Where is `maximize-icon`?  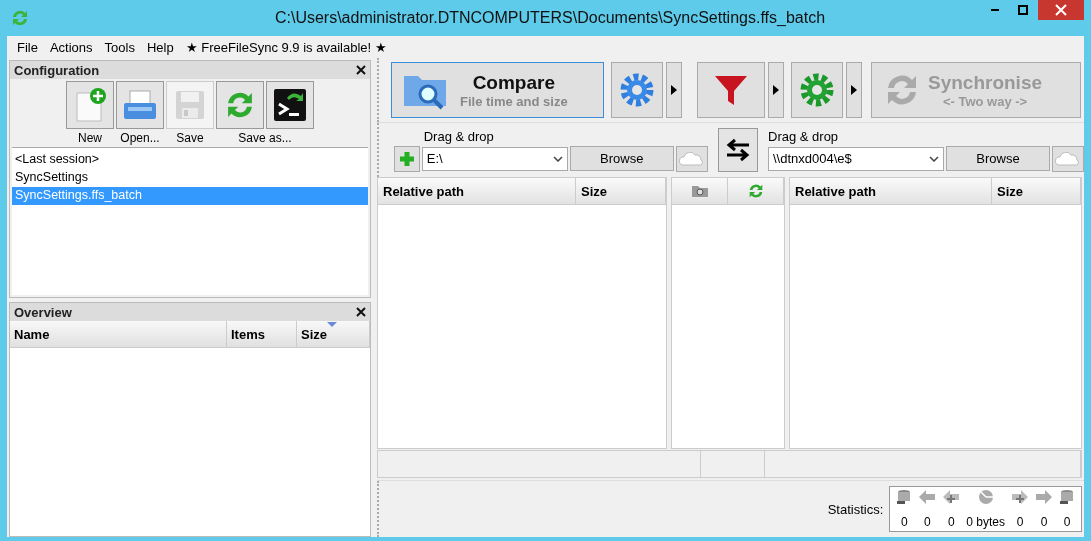 maximize-icon is located at coordinates (1023, 10).